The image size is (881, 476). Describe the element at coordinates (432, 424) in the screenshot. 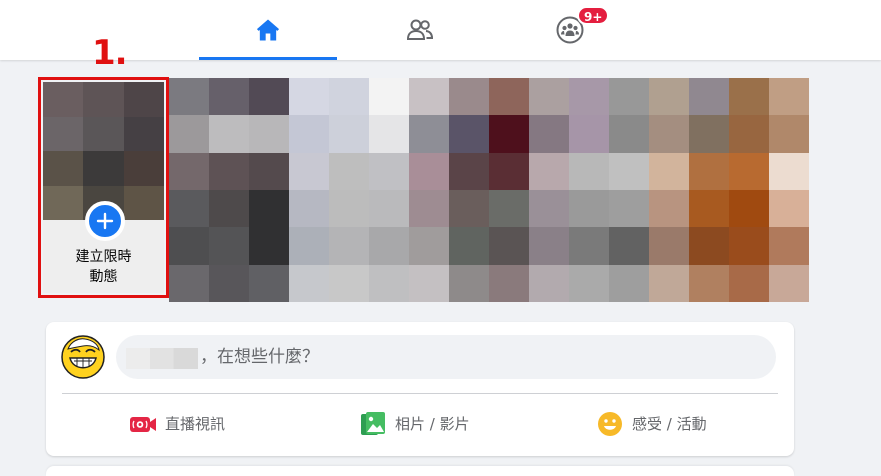

I see `photo-video-label: 相片 / 影片` at that location.